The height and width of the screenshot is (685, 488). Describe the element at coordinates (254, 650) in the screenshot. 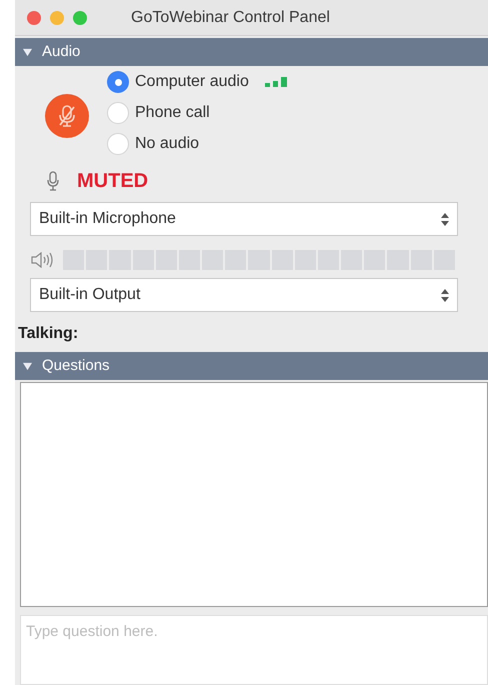

I see `question-input-field: Type question here.` at that location.